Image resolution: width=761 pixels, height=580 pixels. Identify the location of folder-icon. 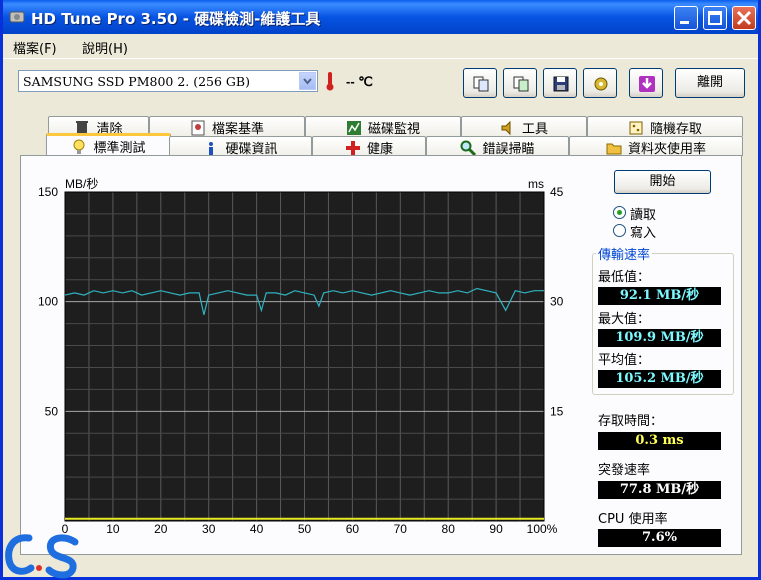
(614, 149).